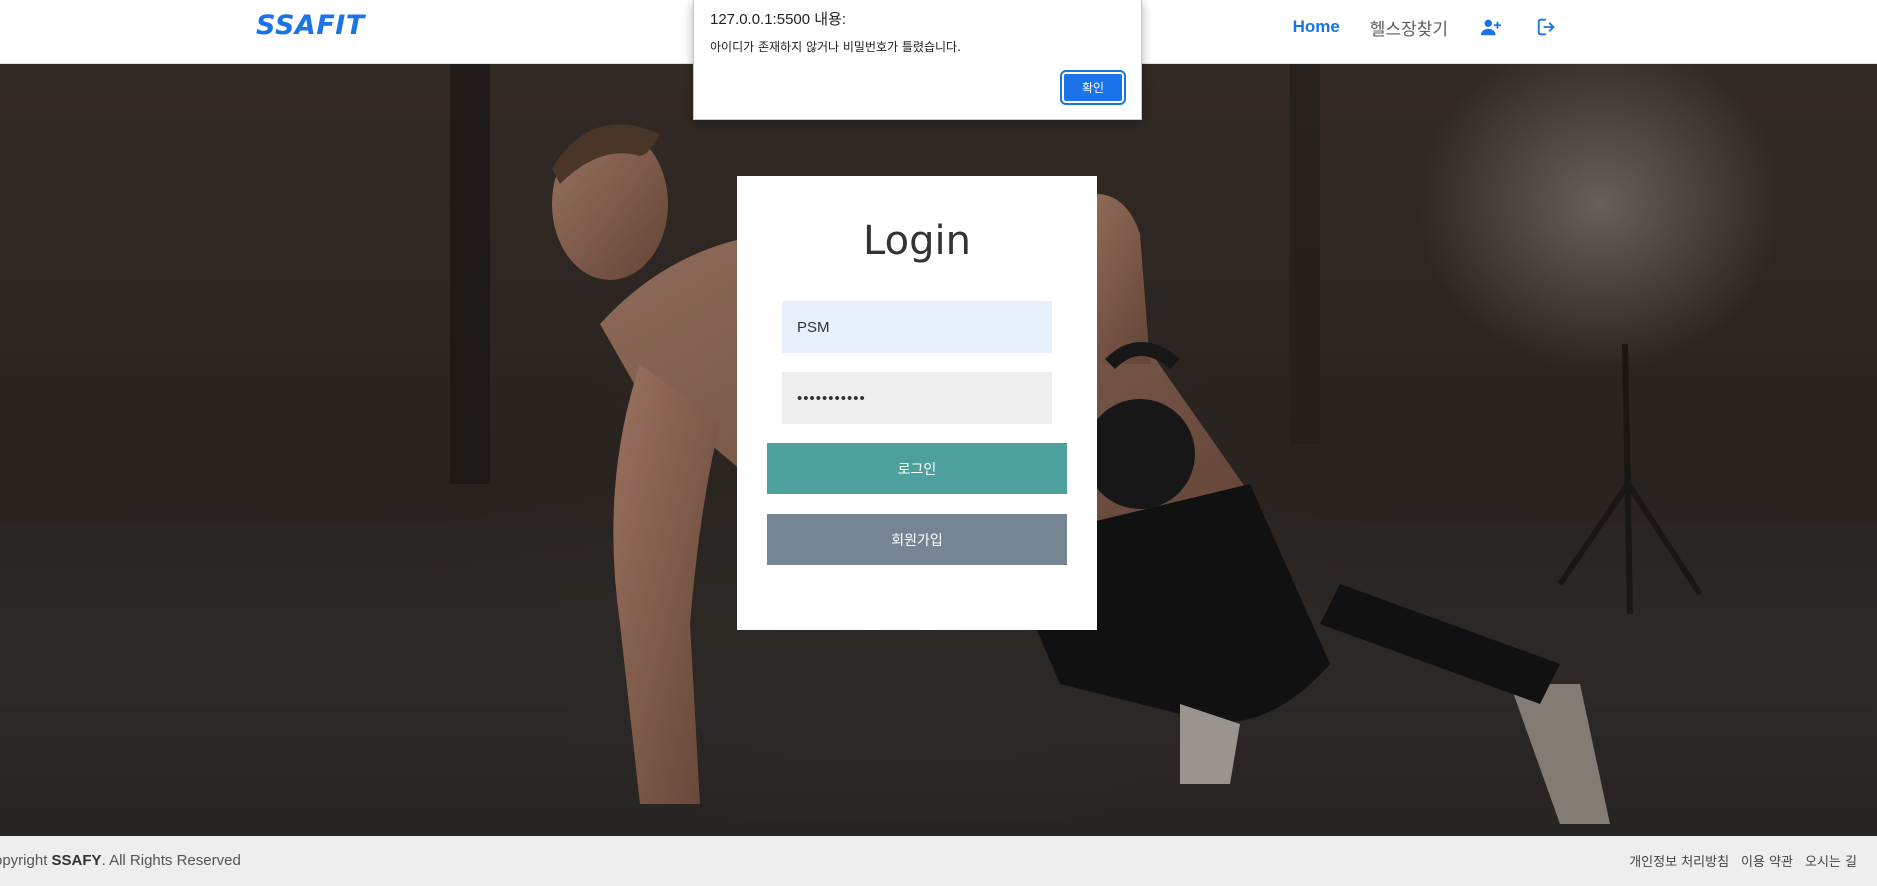 Image resolution: width=1877 pixels, height=886 pixels. Describe the element at coordinates (1767, 860) in the screenshot. I see `terms-link: 이용 약관` at that location.